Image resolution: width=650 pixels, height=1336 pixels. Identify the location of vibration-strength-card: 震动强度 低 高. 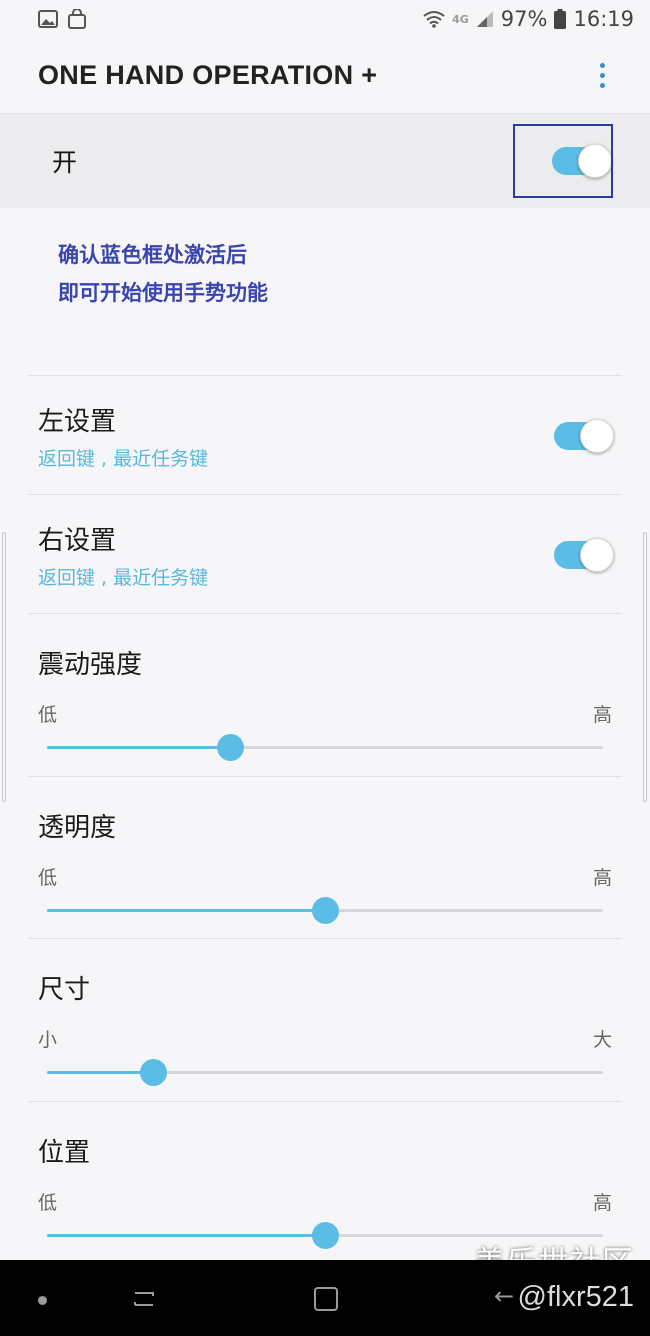
(325, 694).